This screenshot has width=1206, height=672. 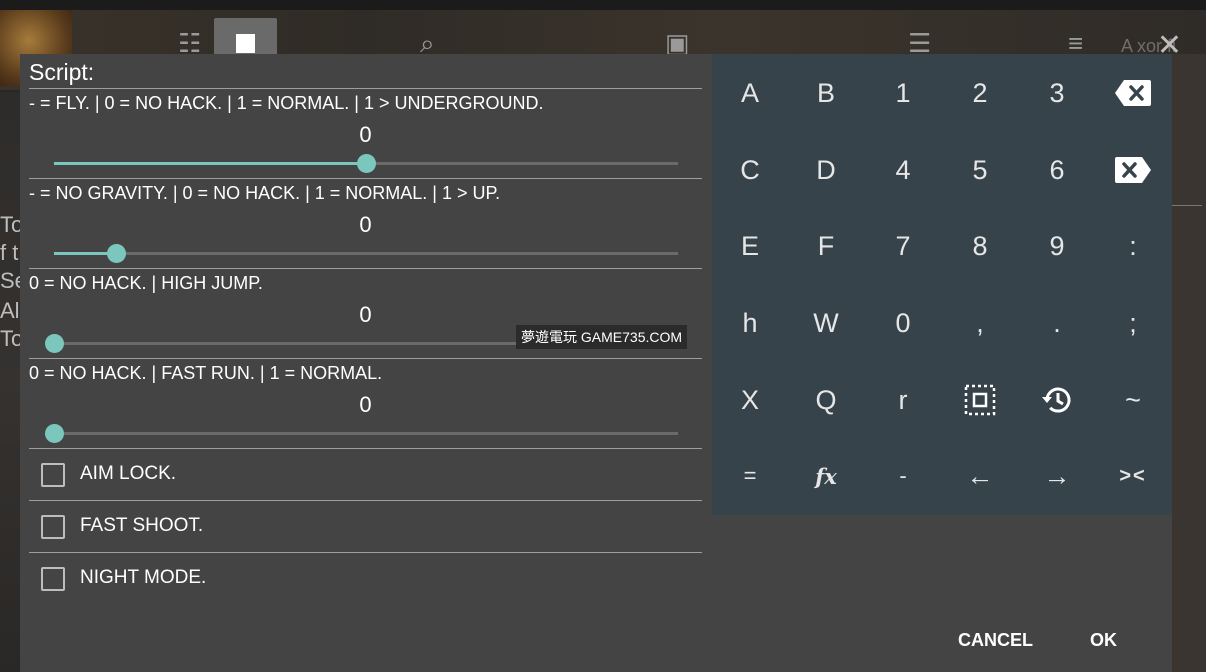 I want to click on backspace-icon, so click(x=1133, y=93).